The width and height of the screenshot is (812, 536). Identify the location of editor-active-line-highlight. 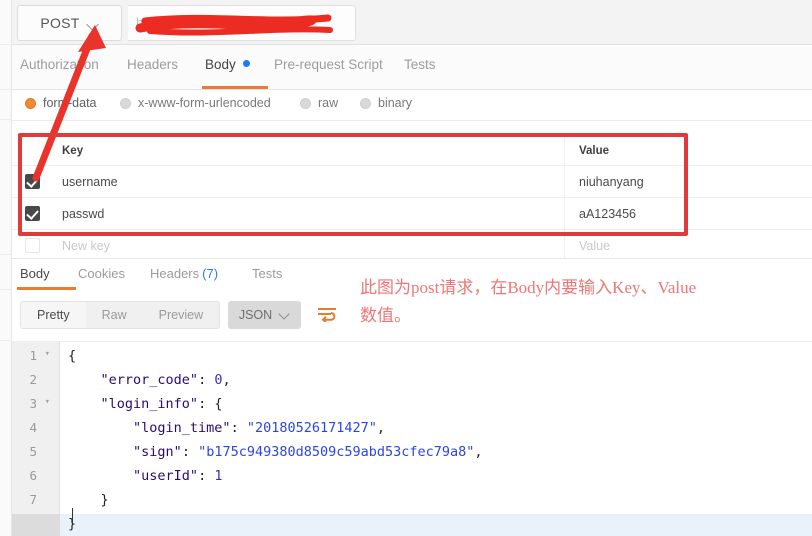
(412, 525).